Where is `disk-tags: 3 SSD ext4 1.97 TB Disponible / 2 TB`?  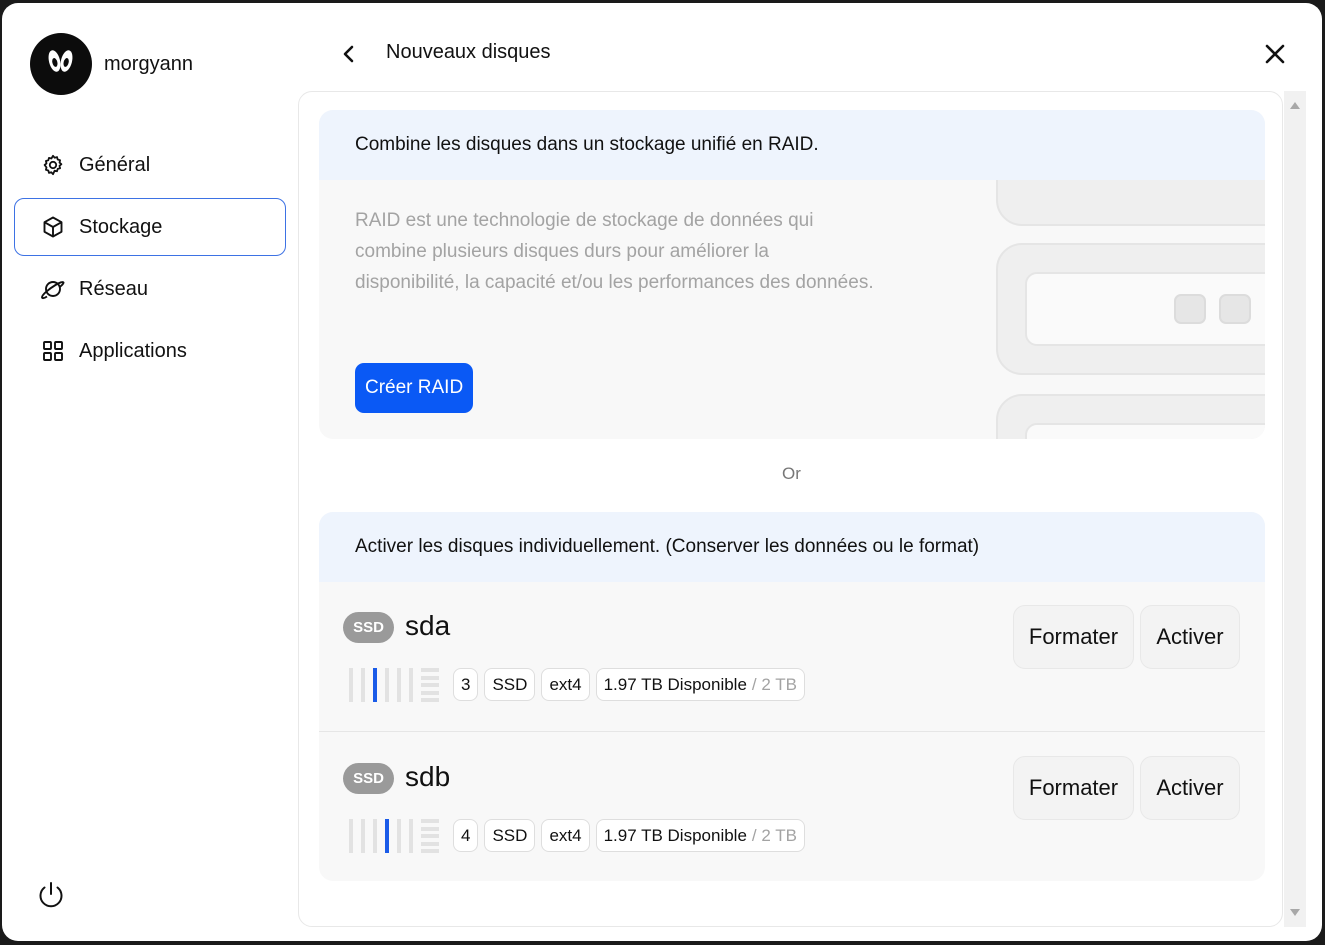 disk-tags: 3 SSD ext4 1.97 TB Disponible / 2 TB is located at coordinates (632, 684).